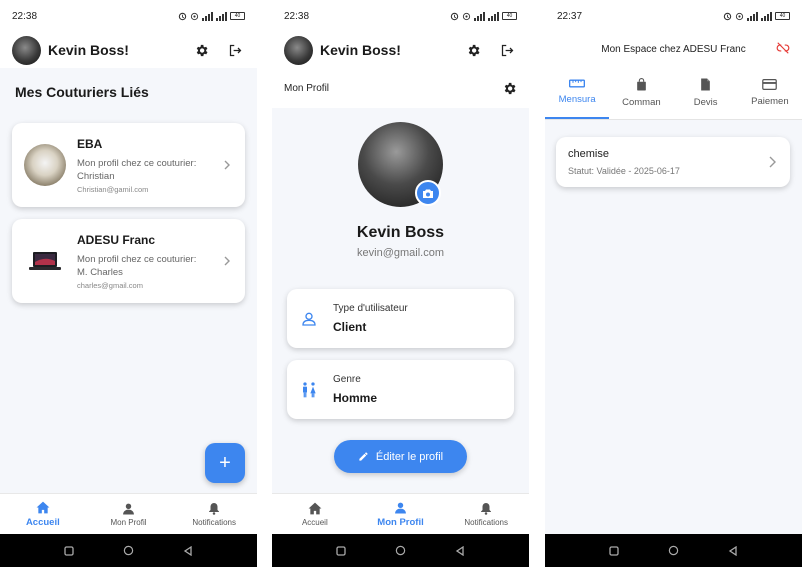 The height and width of the screenshot is (567, 802). What do you see at coordinates (770, 92) in the screenshot?
I see `tab-payments: Paiemen` at bounding box center [770, 92].